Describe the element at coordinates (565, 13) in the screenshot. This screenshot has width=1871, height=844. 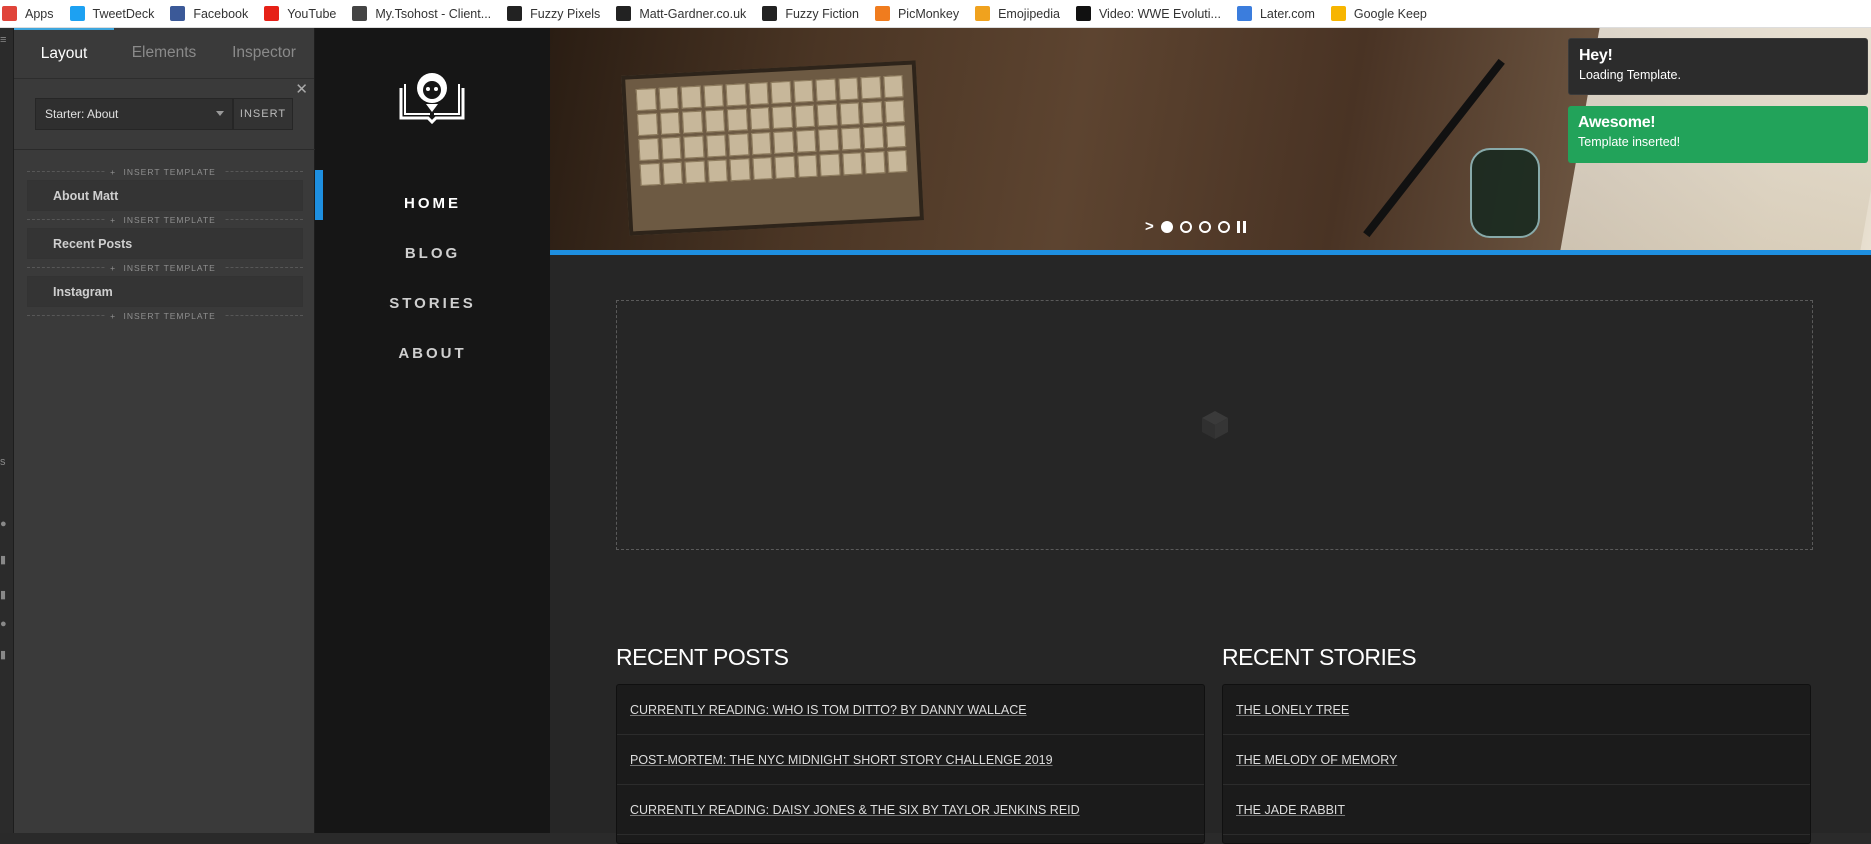
I see `bookmark-label: Fuzzy Pixels` at that location.